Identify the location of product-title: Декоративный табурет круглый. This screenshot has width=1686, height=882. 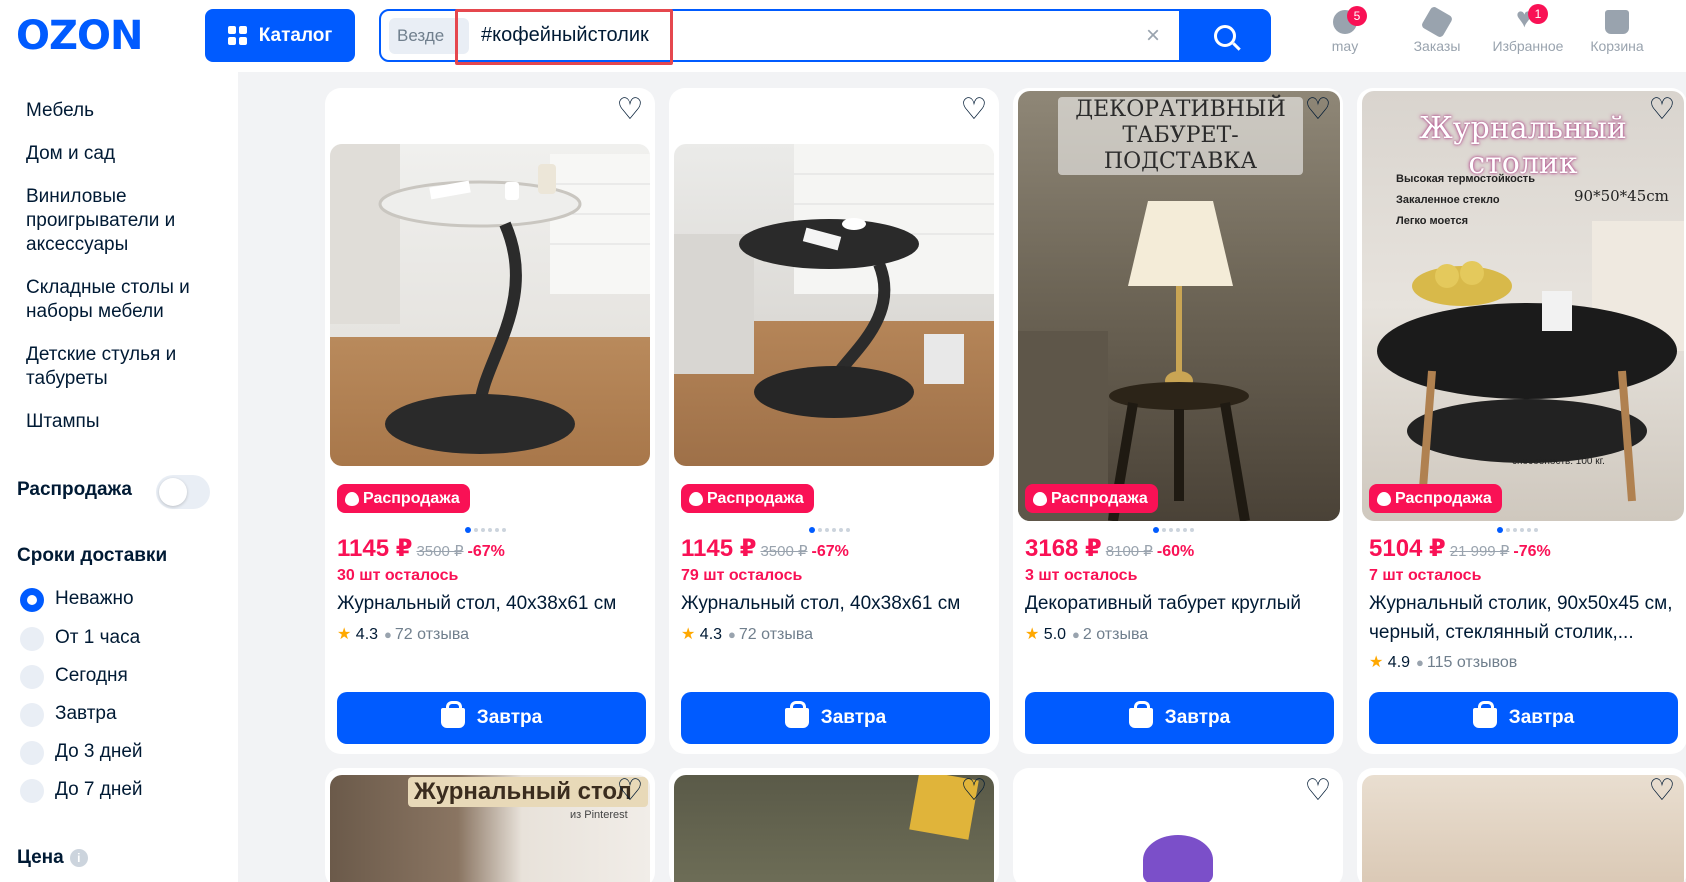
(1180, 603).